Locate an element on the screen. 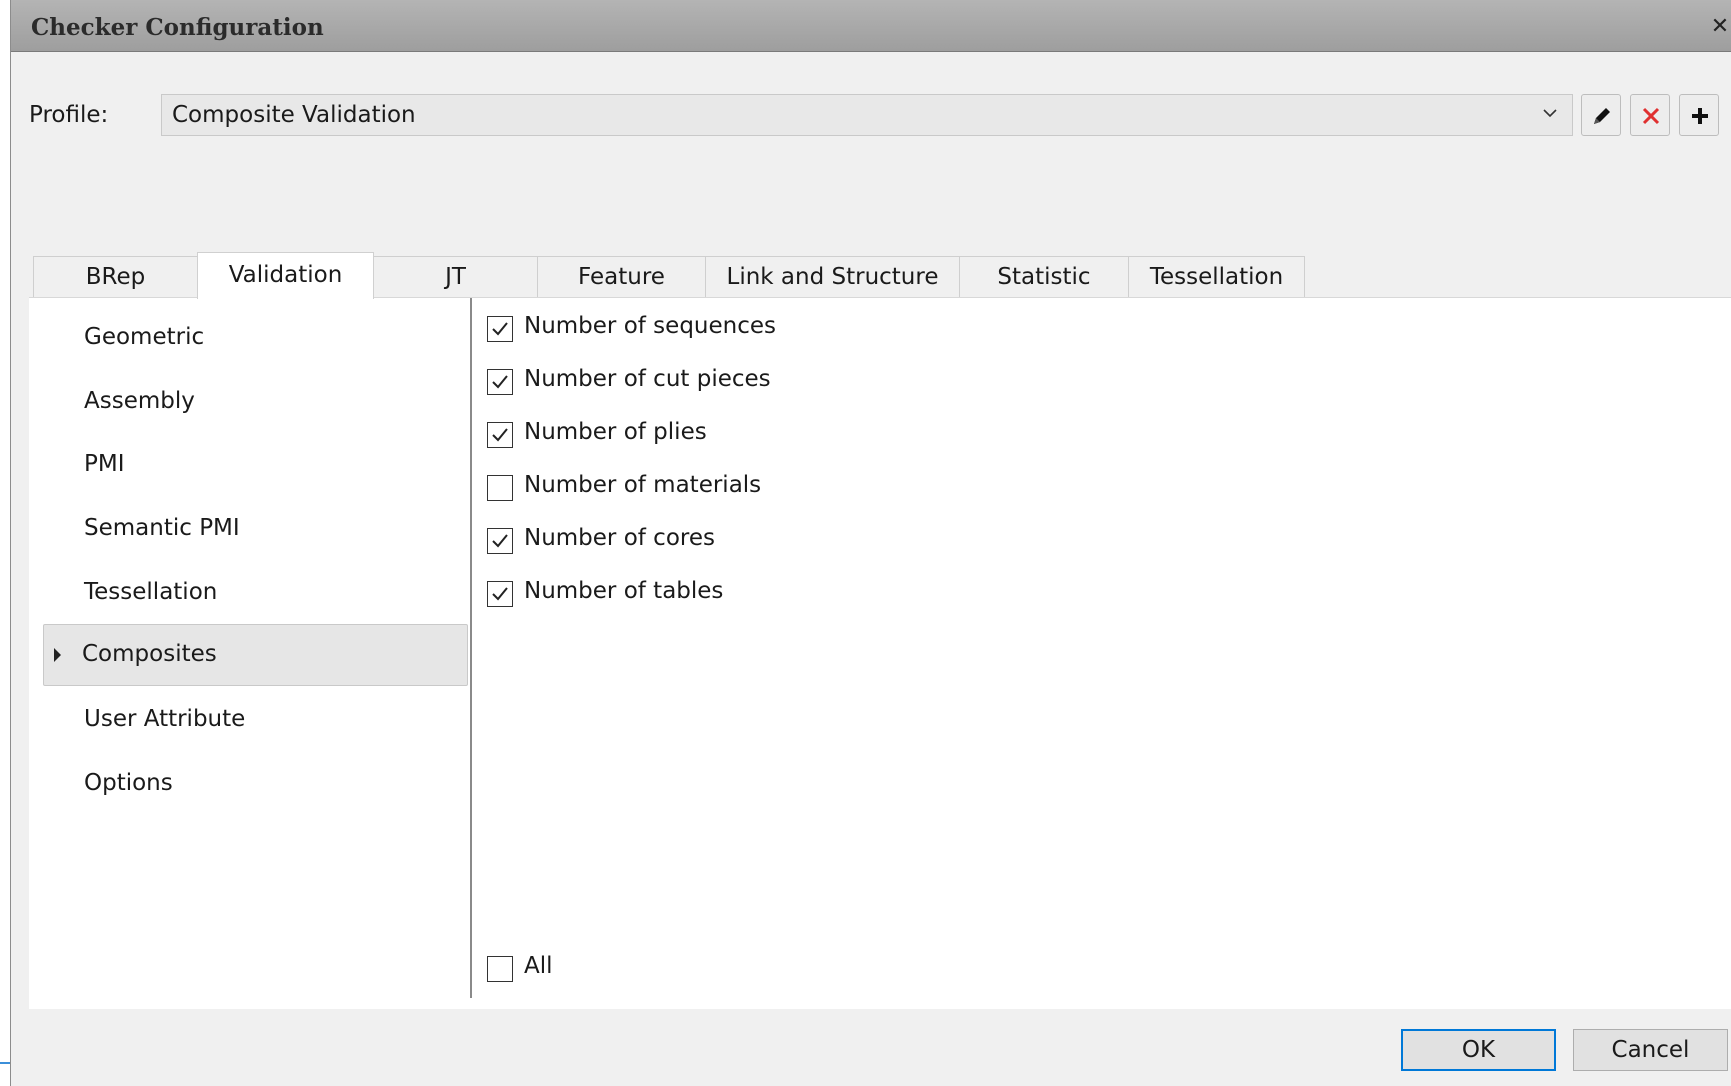 The image size is (1731, 1086). profile-value: Composite Validation is located at coordinates (294, 115).